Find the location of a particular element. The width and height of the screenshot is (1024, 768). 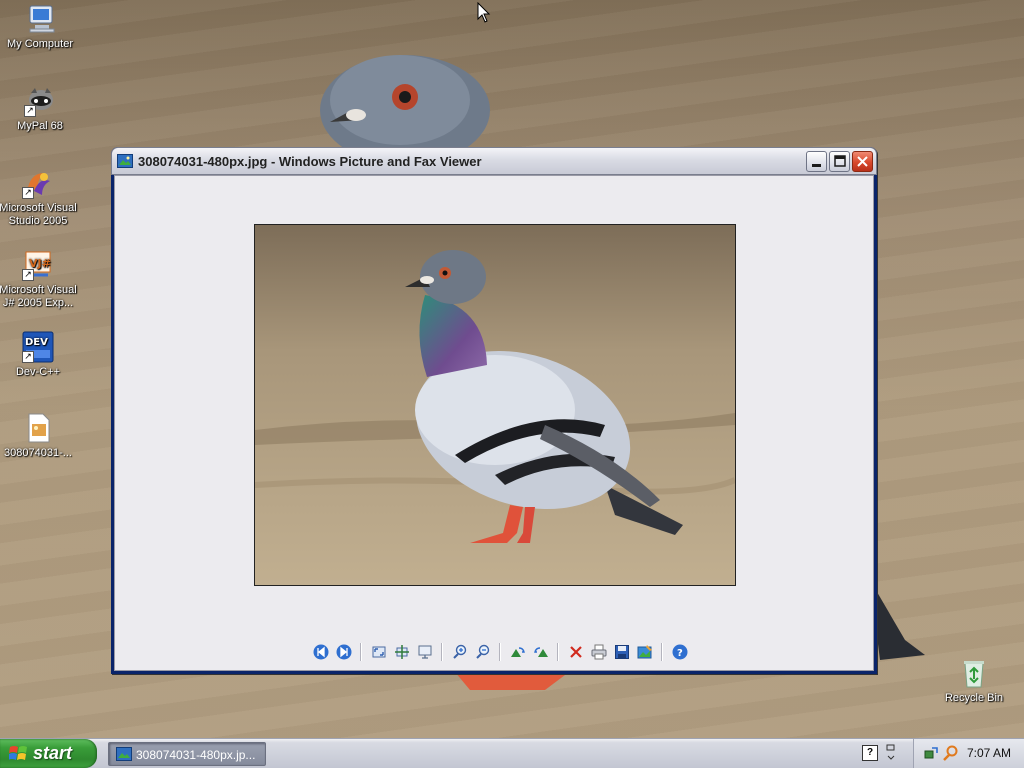

slide-show-button is located at coordinates (425, 652).